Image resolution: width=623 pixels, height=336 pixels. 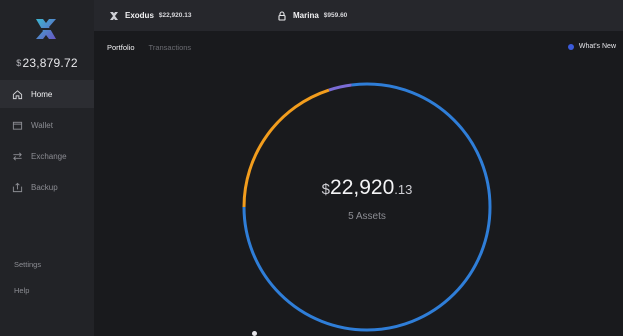 I want to click on scroll-indicator-icon, so click(x=254, y=333).